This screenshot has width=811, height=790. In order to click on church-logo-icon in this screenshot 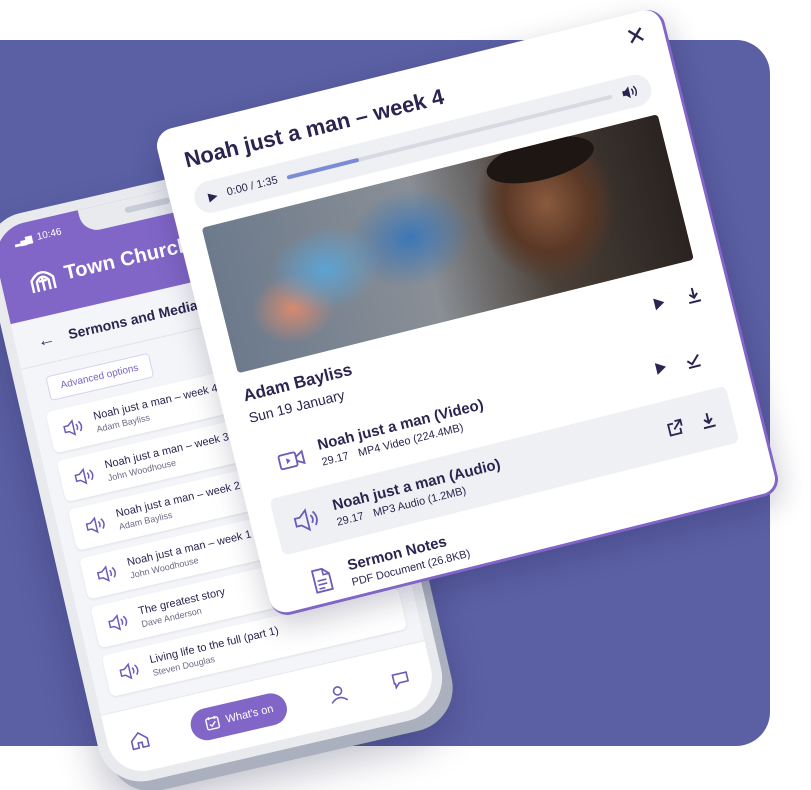, I will do `click(43, 282)`.